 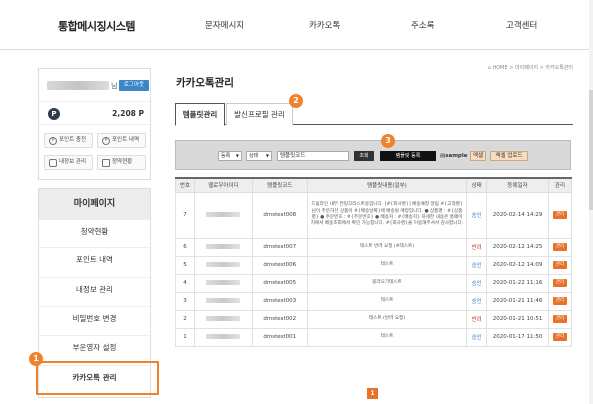 What do you see at coordinates (200, 114) in the screenshot?
I see `tab-template-manage: 템플릿관리` at bounding box center [200, 114].